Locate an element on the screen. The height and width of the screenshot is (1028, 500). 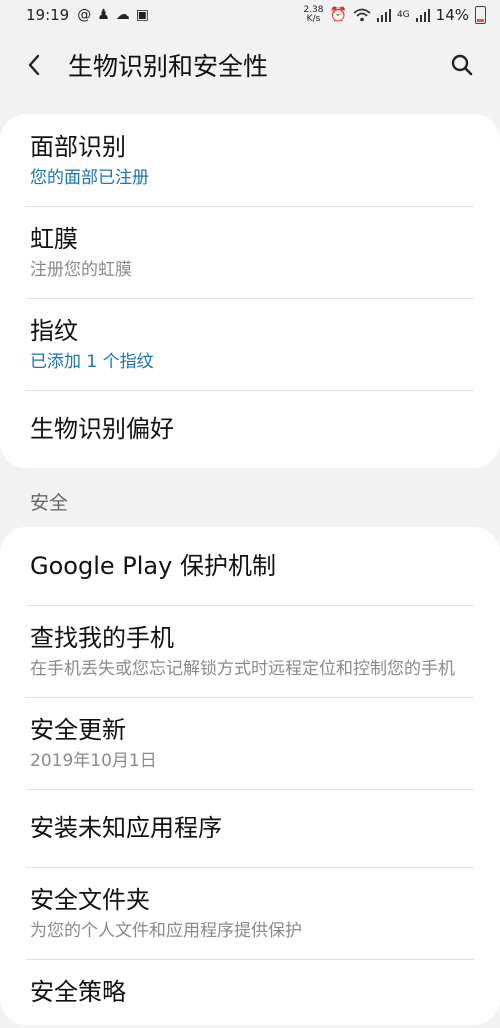
item-title: 安全更新 is located at coordinates (78, 730).